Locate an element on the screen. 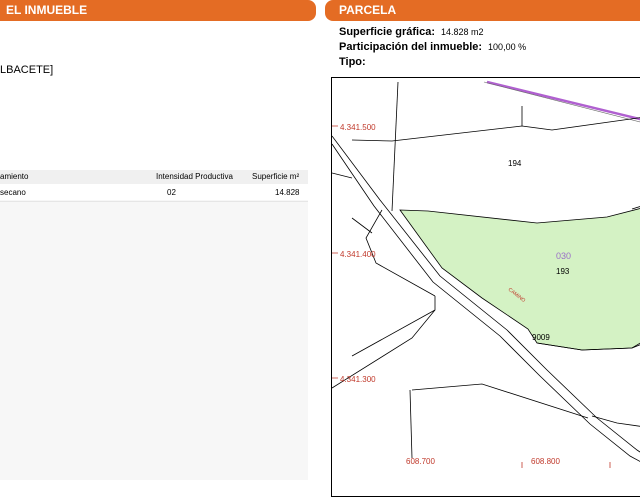 The image size is (640, 497). participacion-value: 100,00 % is located at coordinates (507, 47).